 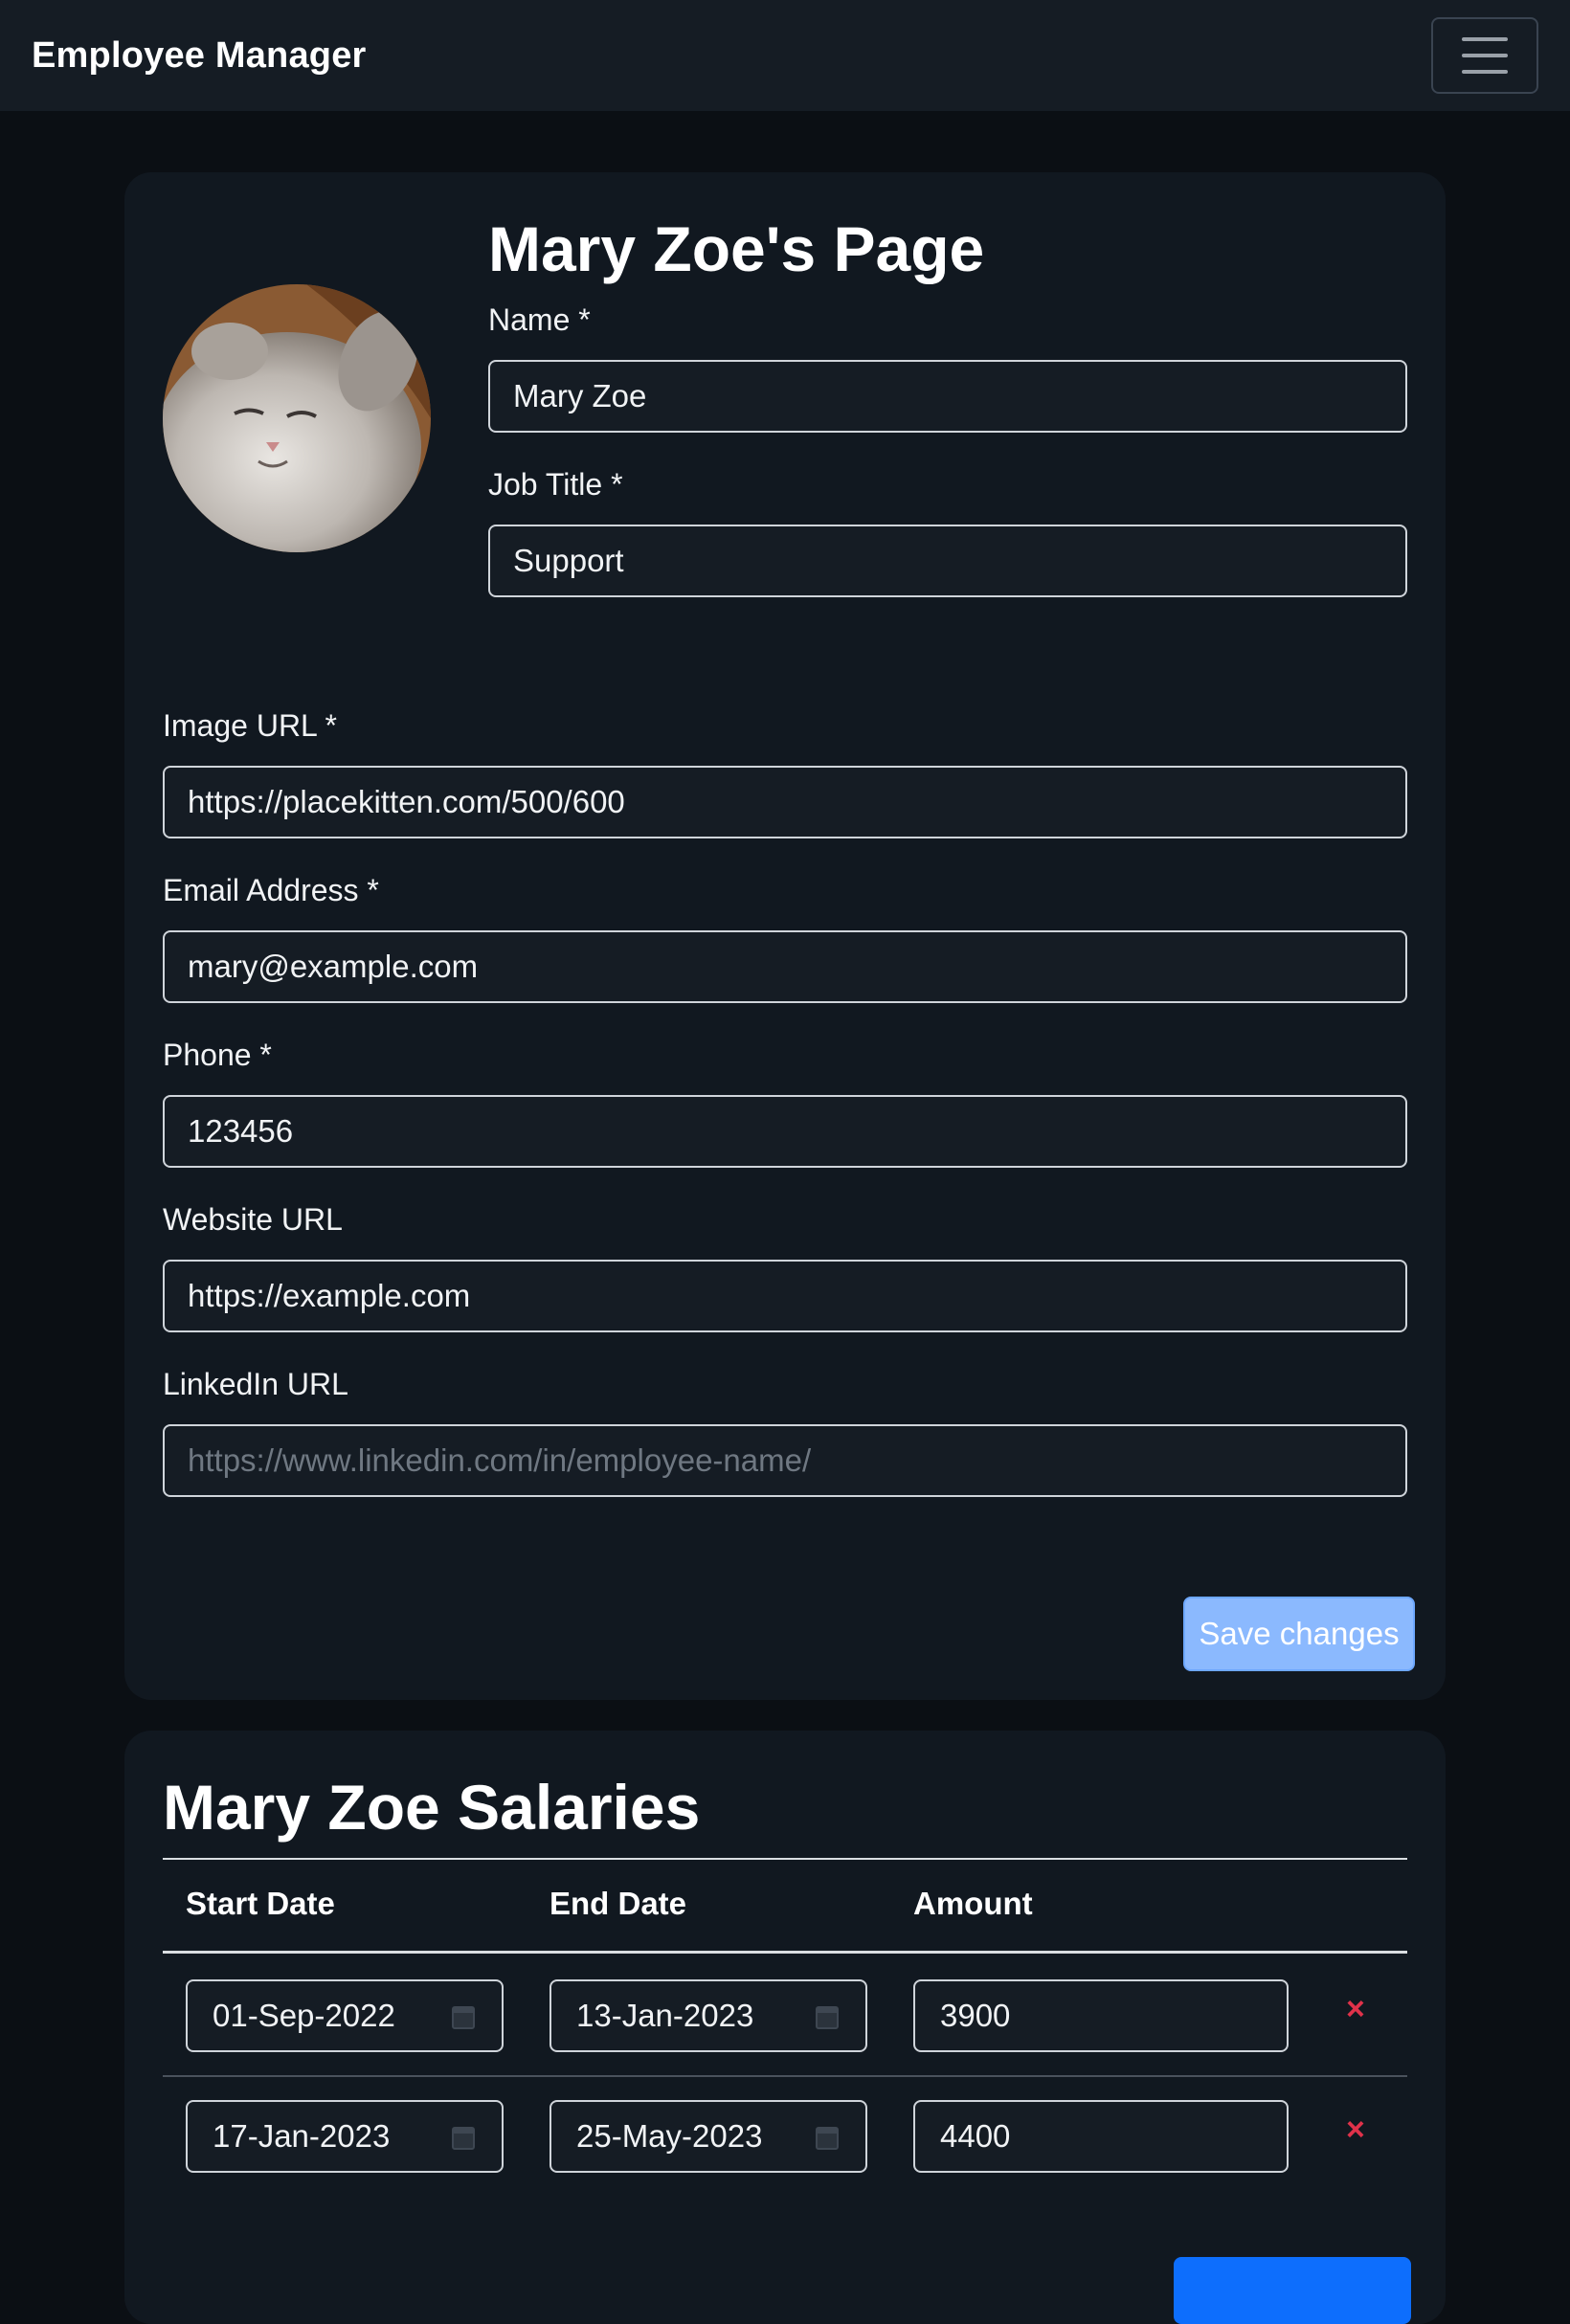 What do you see at coordinates (785, 55) in the screenshot?
I see `navbar: Employee Manager` at bounding box center [785, 55].